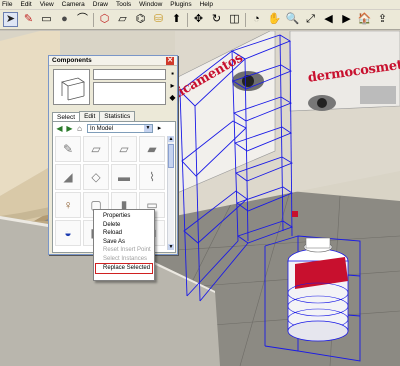  I want to click on component-person: ♀, so click(68, 205).